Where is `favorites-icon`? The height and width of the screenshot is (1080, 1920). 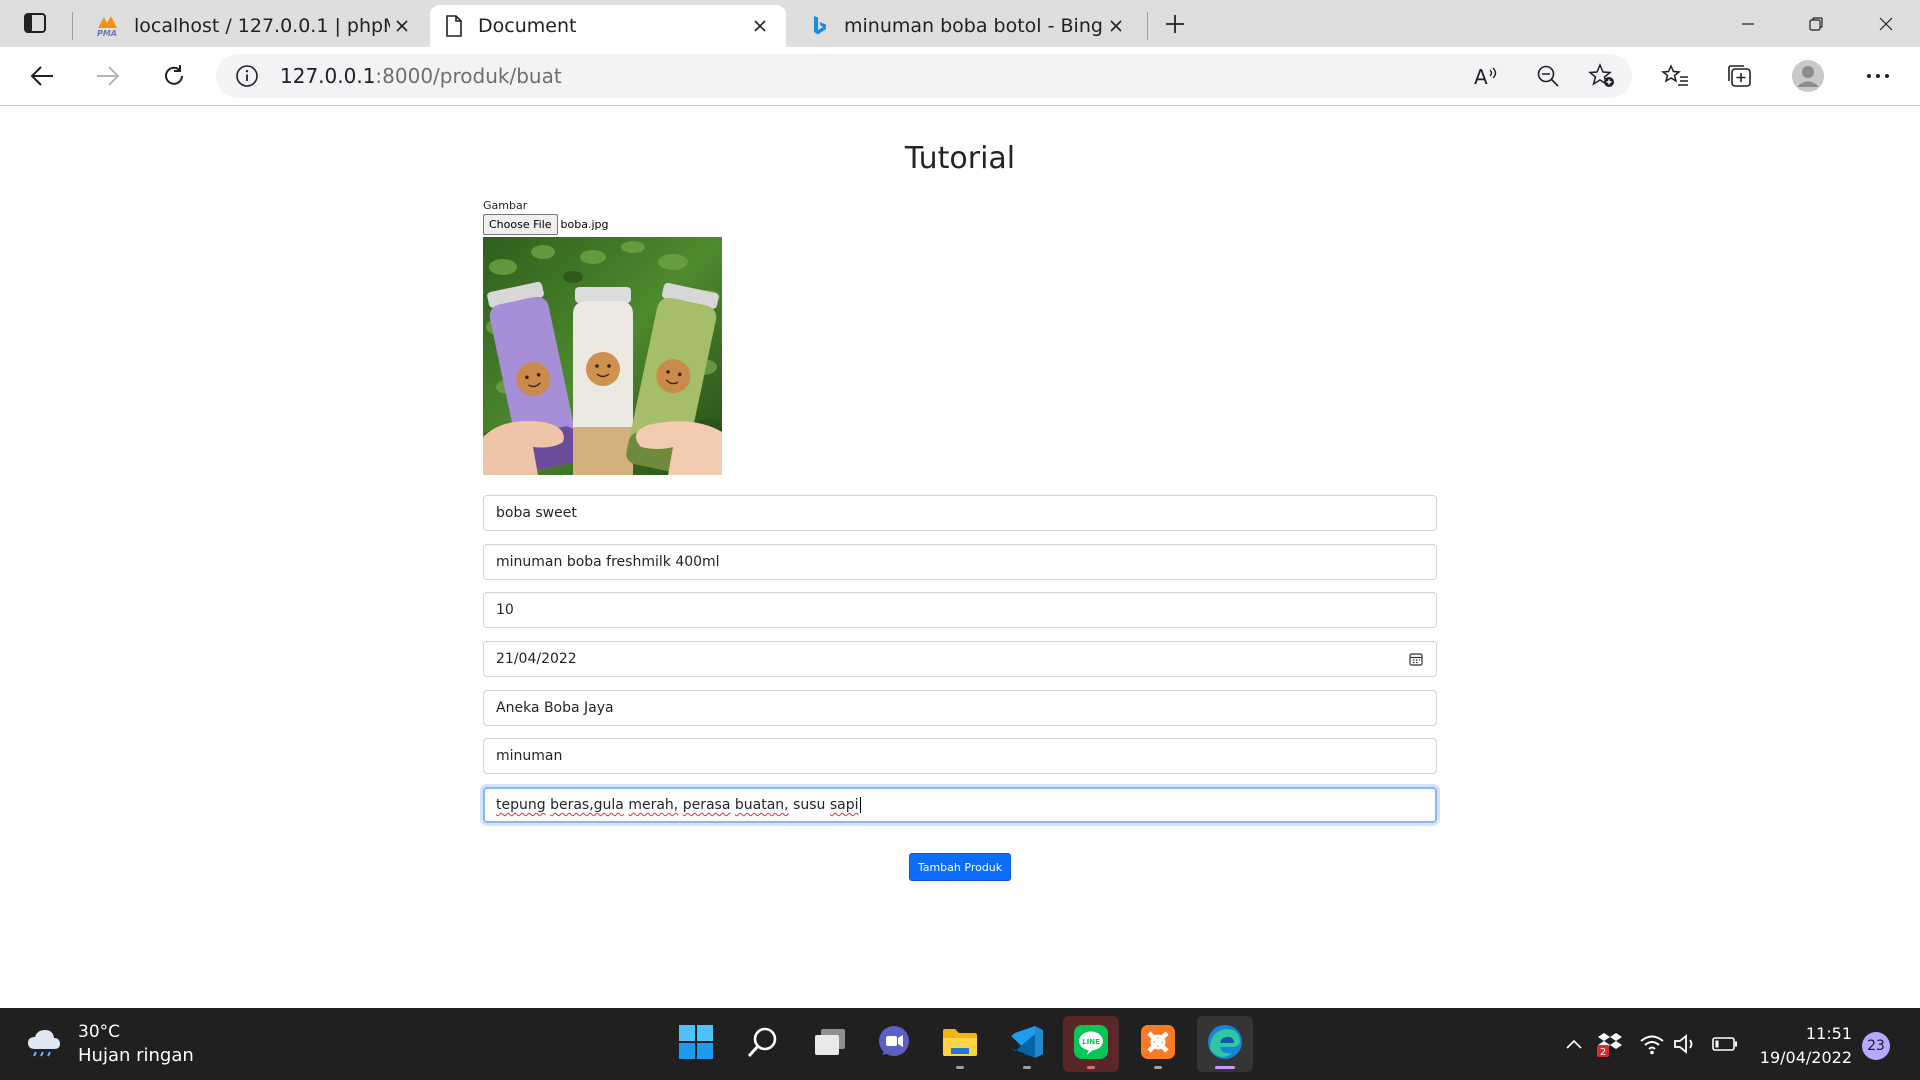
favorites-icon is located at coordinates (1675, 76).